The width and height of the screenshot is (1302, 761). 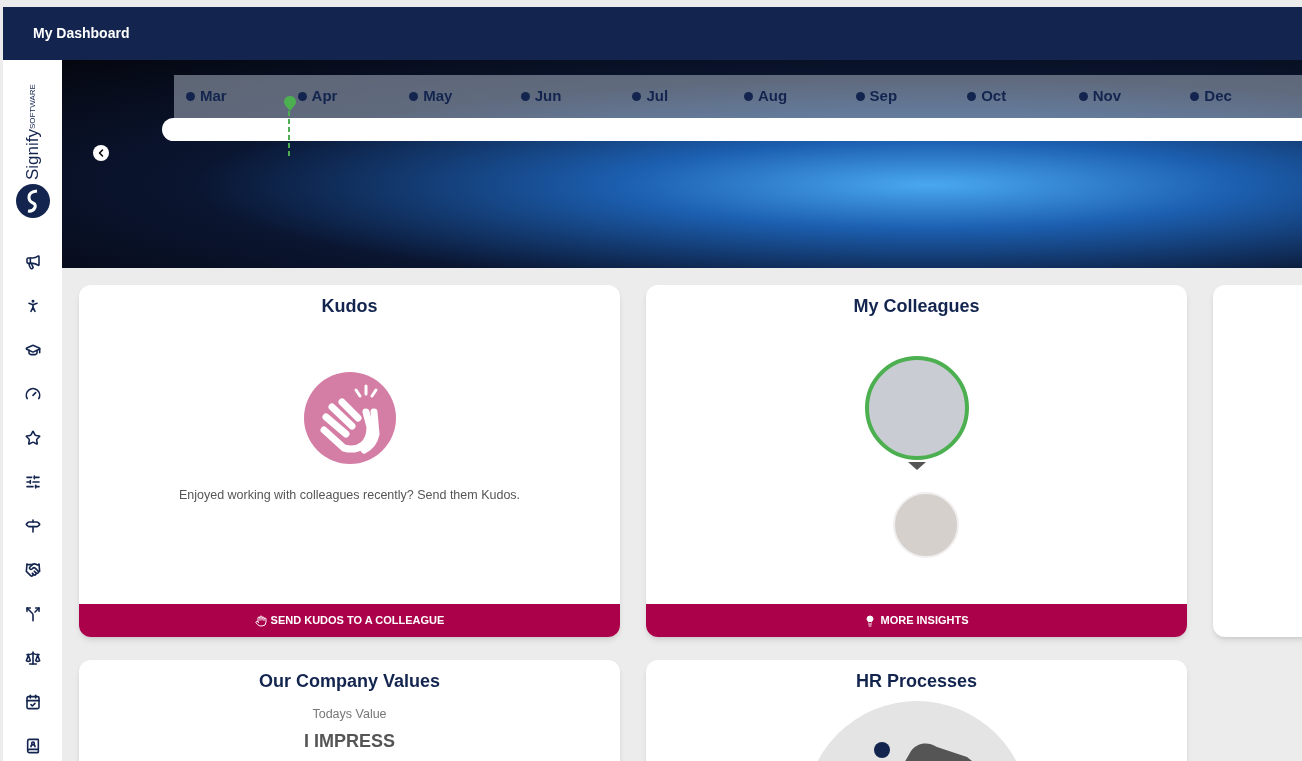 What do you see at coordinates (349, 495) in the screenshot?
I see `kudos-message: Enjoyed working with colleagues recently? Send them Kudos.` at bounding box center [349, 495].